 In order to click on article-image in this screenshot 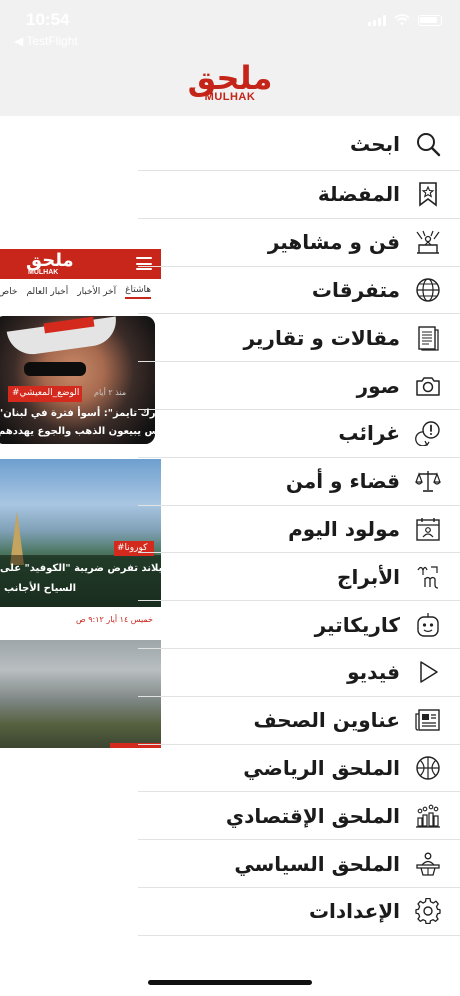, I will do `click(80, 694)`.